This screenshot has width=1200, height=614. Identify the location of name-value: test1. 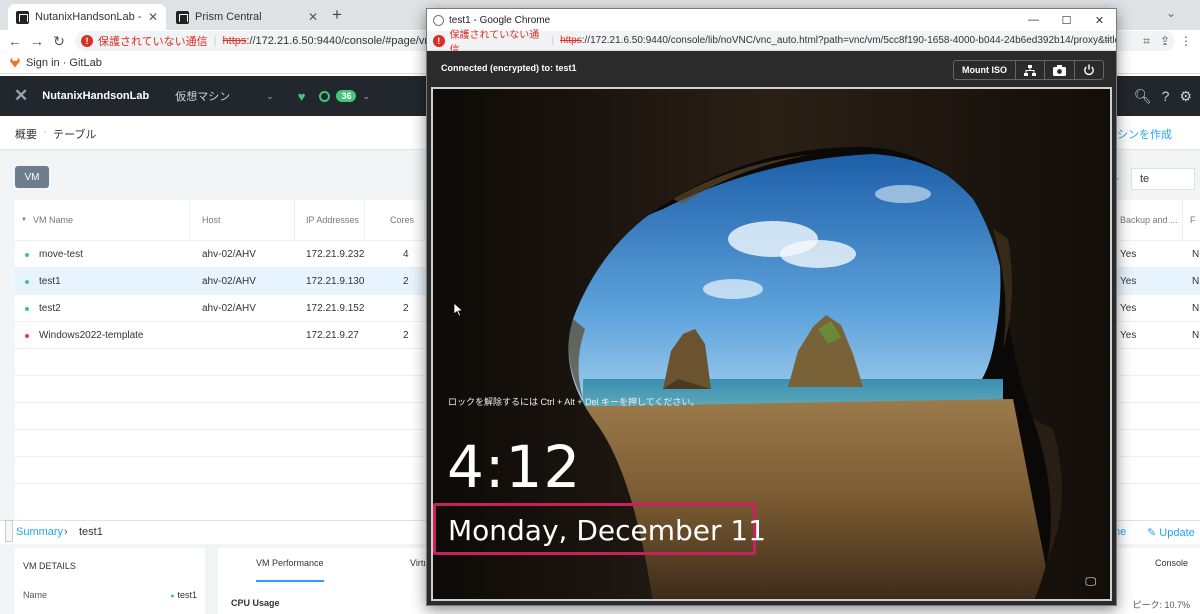
(183, 595).